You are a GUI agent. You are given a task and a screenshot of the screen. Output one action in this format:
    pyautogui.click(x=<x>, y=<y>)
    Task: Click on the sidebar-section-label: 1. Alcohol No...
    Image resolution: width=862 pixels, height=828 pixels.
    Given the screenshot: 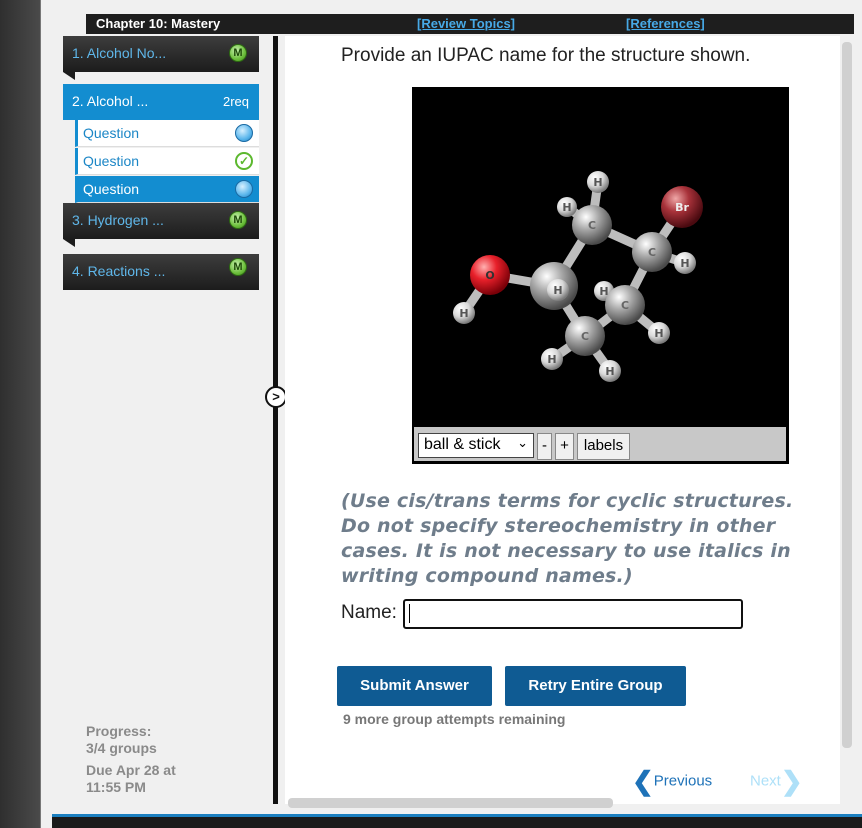 What is the action you would take?
    pyautogui.click(x=119, y=53)
    